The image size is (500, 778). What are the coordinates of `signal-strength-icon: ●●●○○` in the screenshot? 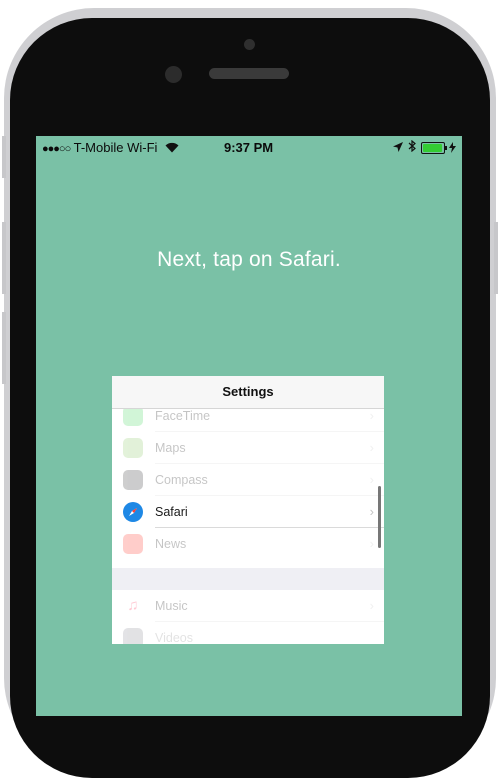 It's located at (56, 149).